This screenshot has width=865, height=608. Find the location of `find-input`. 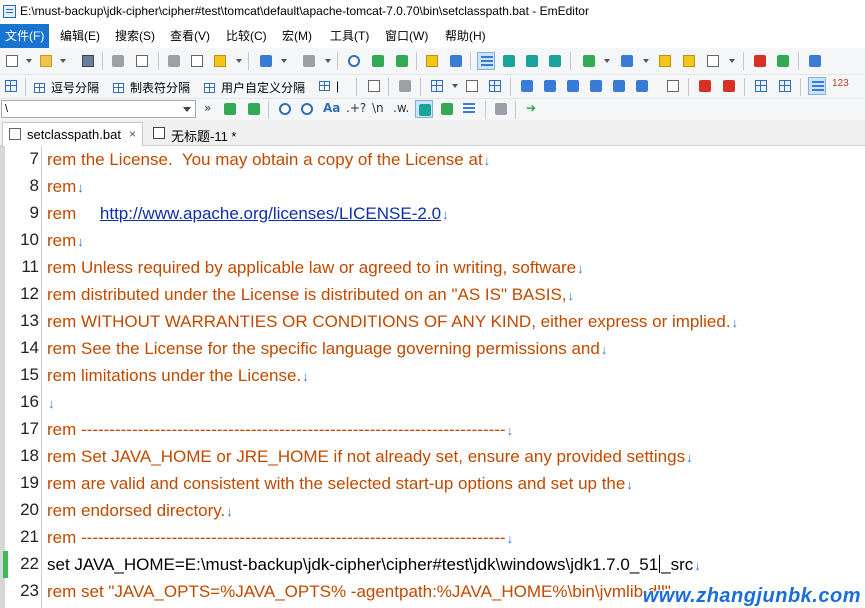

find-input is located at coordinates (92, 109).